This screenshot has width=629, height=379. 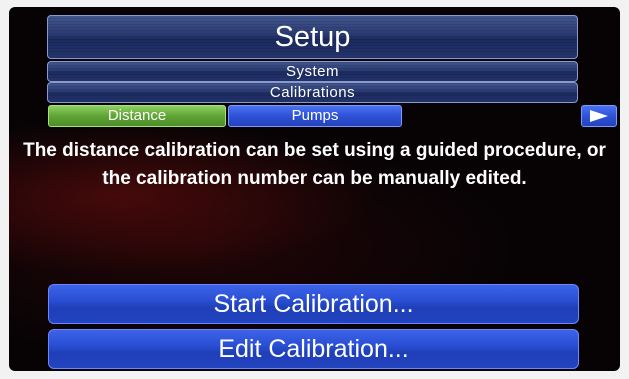 What do you see at coordinates (312, 37) in the screenshot?
I see `page-title: Setup` at bounding box center [312, 37].